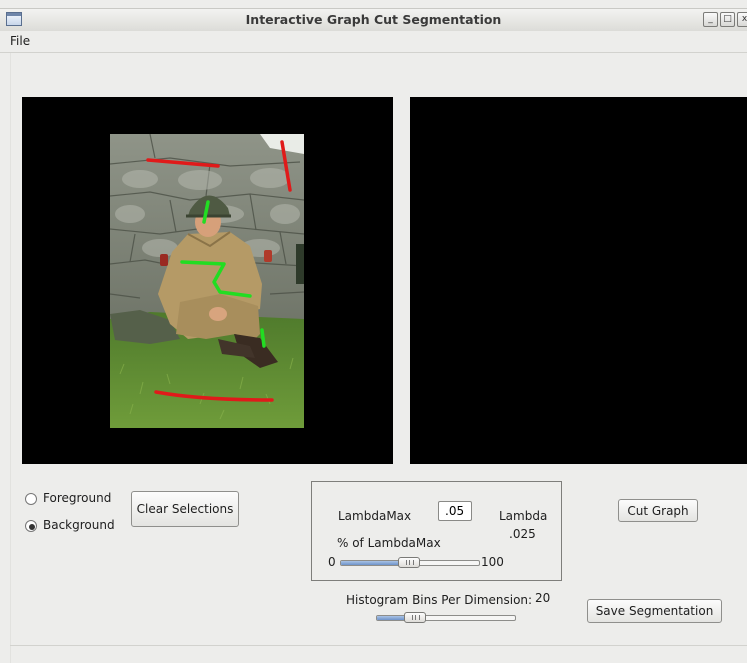  What do you see at coordinates (742, 19) in the screenshot?
I see `close-icon: x` at bounding box center [742, 19].